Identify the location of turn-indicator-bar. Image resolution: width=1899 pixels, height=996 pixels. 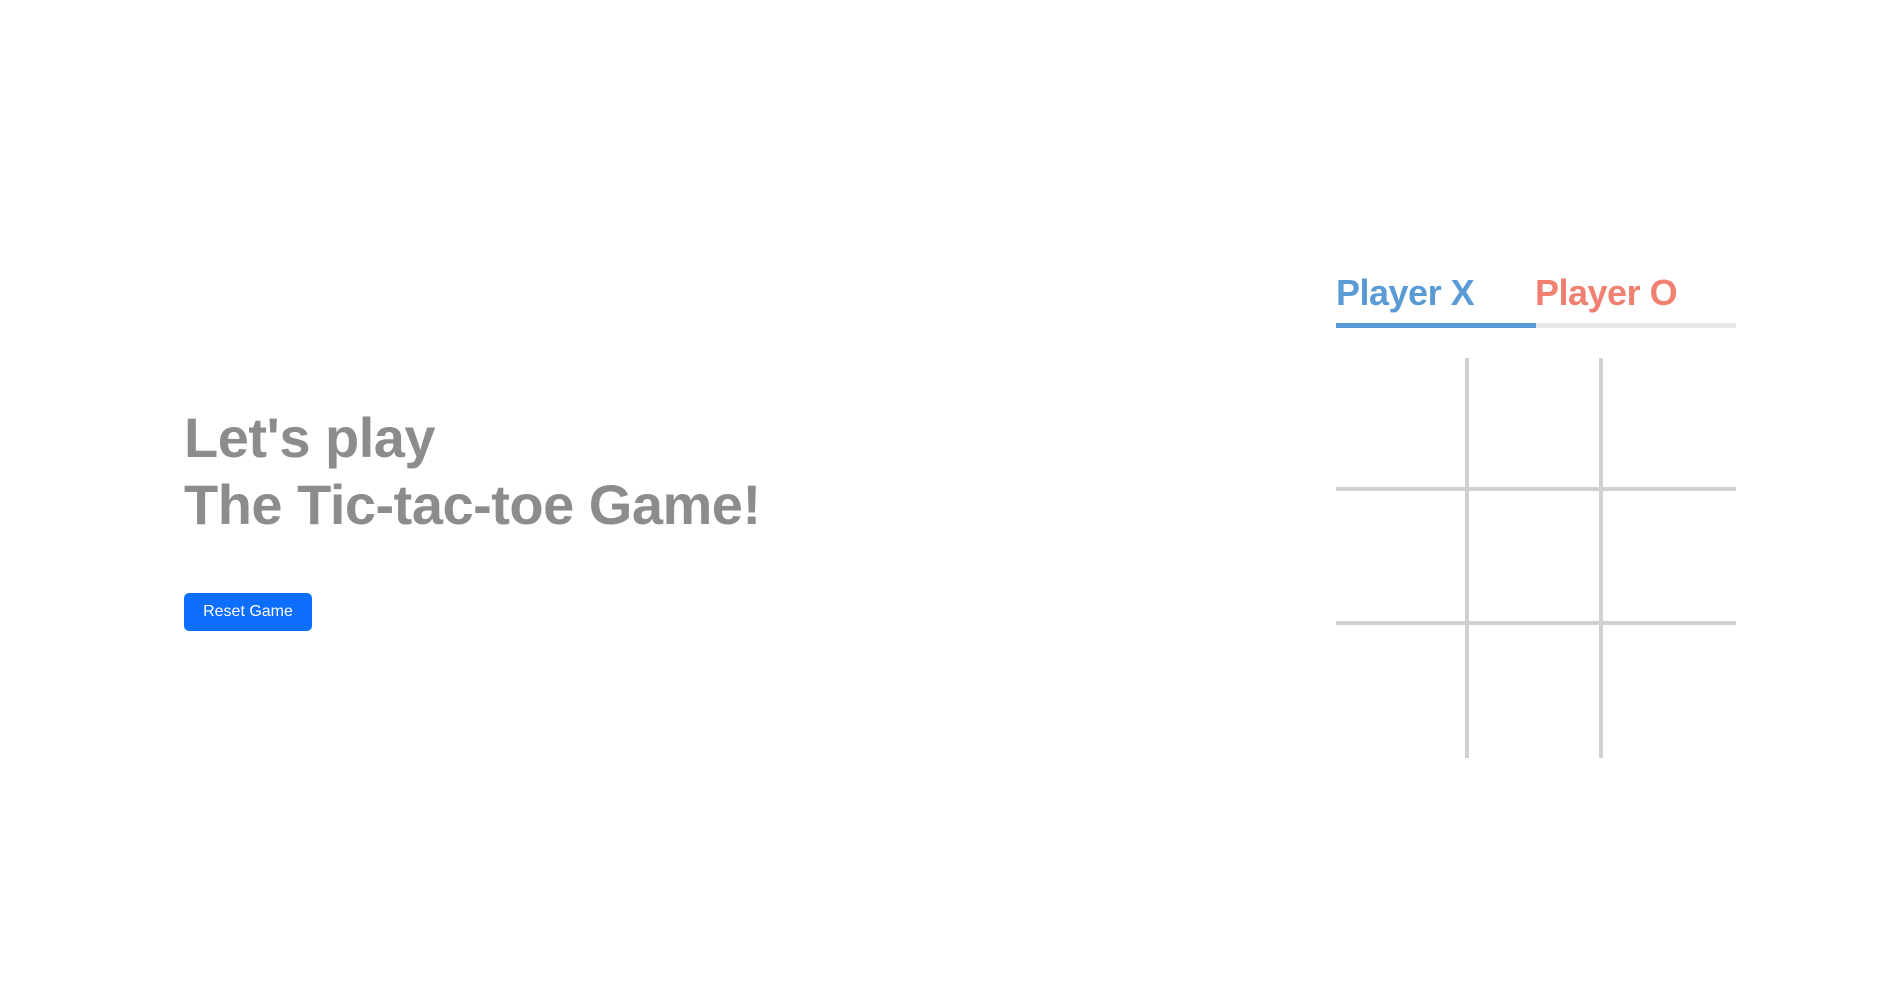
(1436, 325).